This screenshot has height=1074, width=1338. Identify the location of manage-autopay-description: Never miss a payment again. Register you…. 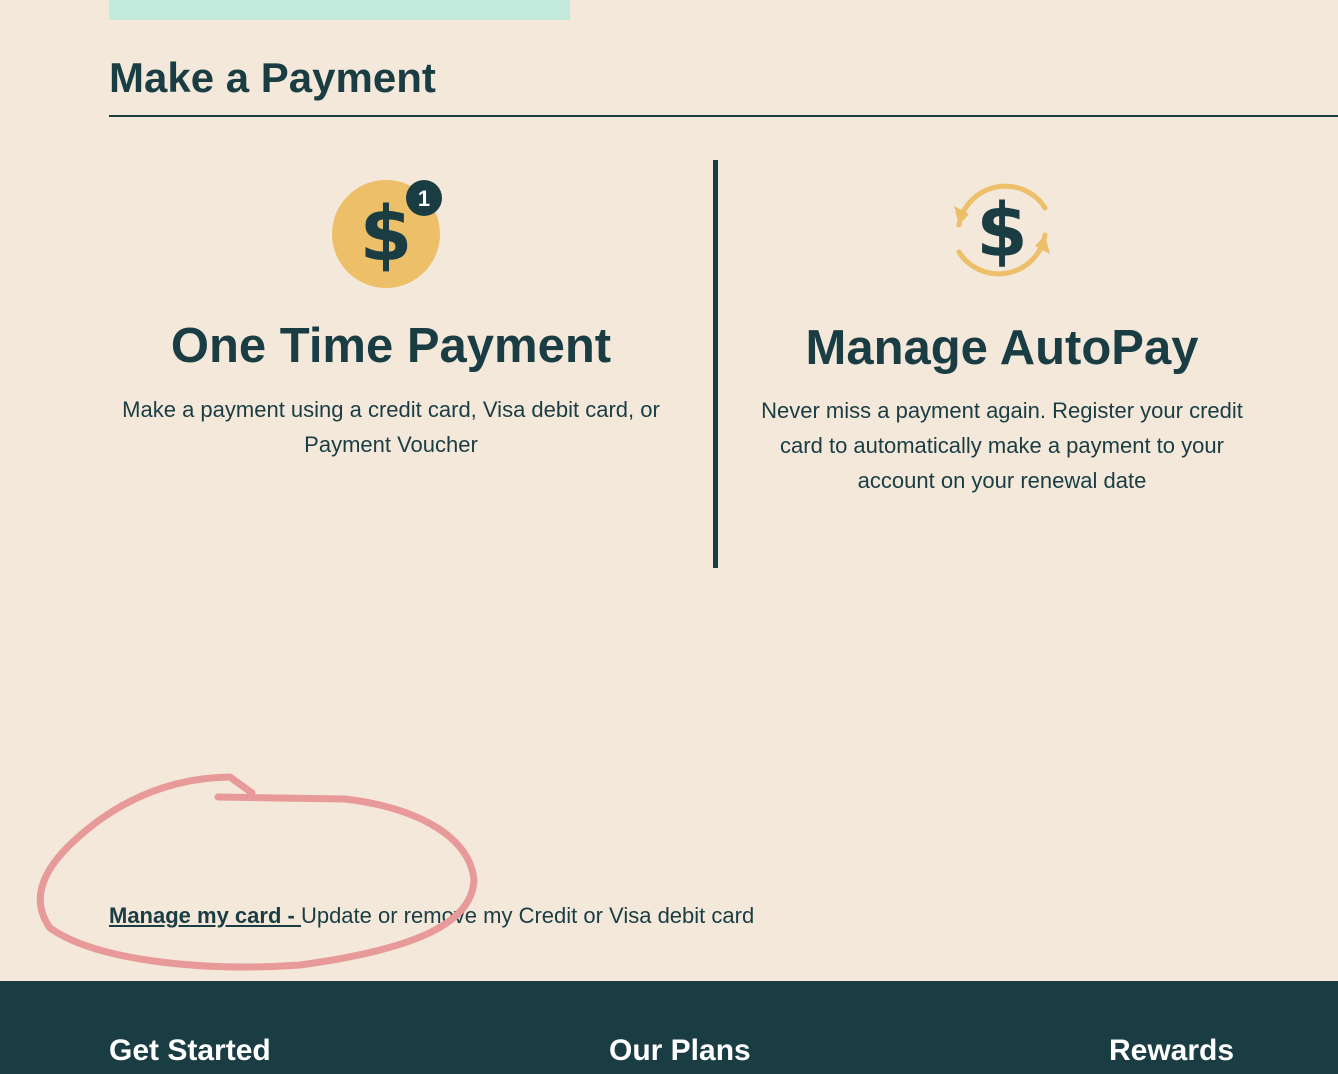
(1002, 445).